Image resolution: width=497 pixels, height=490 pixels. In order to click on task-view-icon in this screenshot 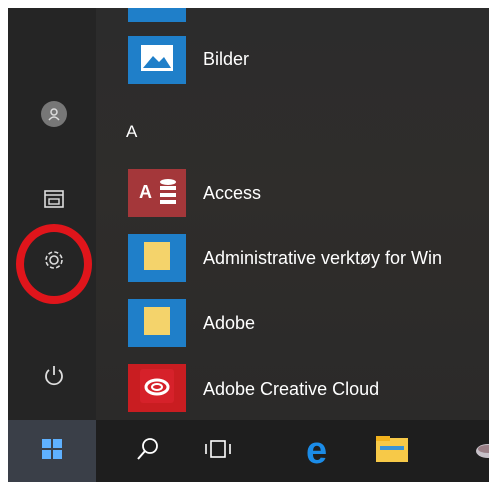, I will do `click(218, 451)`.